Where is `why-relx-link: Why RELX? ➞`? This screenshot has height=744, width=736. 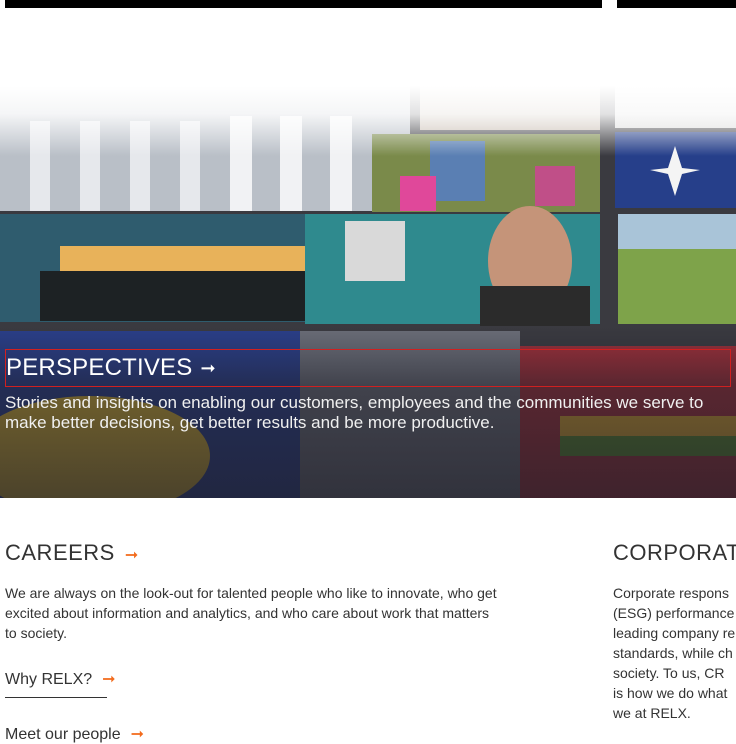 why-relx-link: Why RELX? ➞ is located at coordinates (60, 679).